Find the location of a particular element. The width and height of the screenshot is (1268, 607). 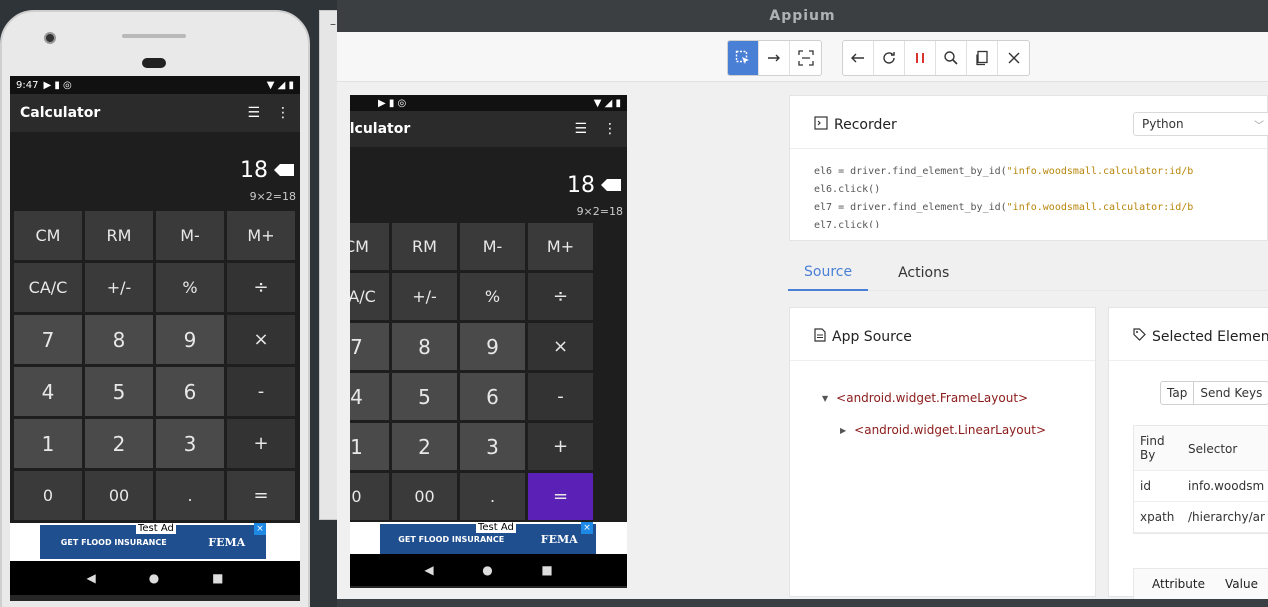

language-select: Python ﹀ is located at coordinates (1200, 124).